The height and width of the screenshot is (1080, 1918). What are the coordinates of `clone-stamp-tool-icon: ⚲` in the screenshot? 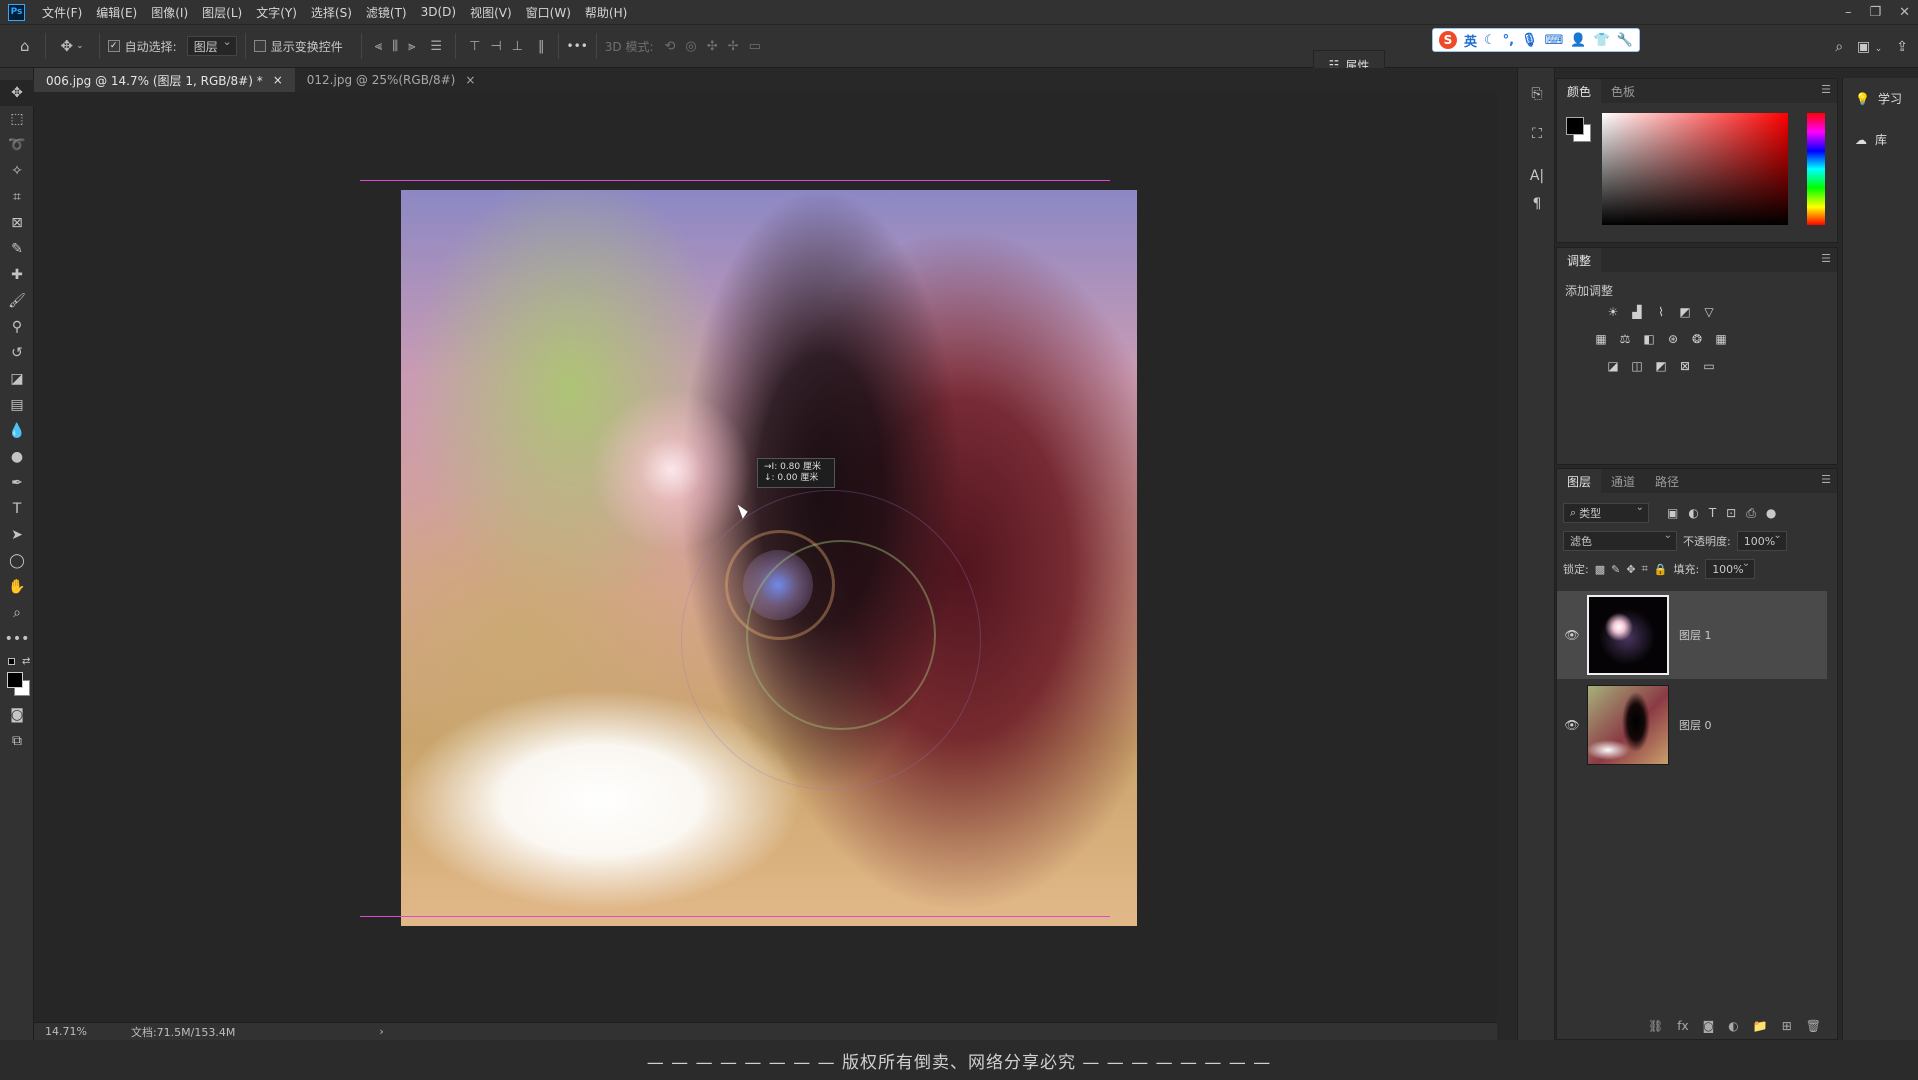 It's located at (17, 327).